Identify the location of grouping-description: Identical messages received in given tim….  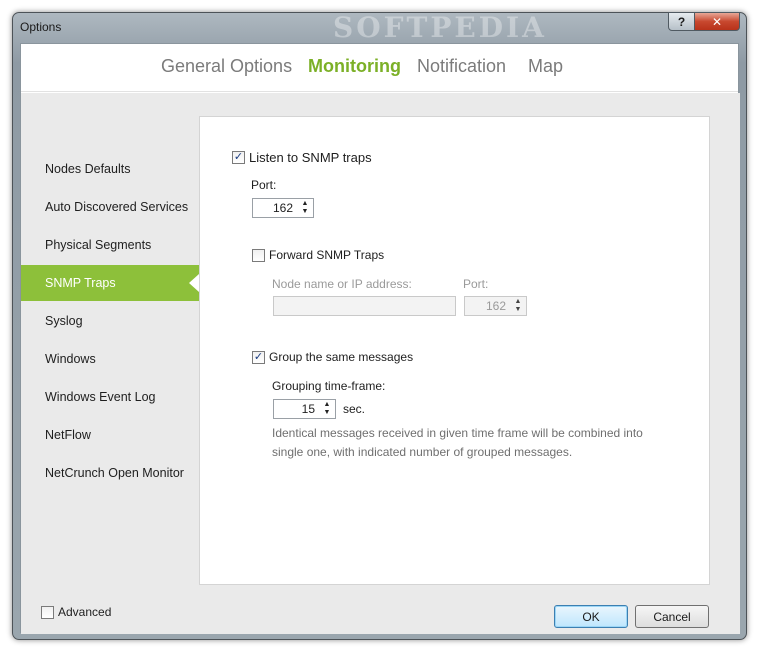
(457, 443).